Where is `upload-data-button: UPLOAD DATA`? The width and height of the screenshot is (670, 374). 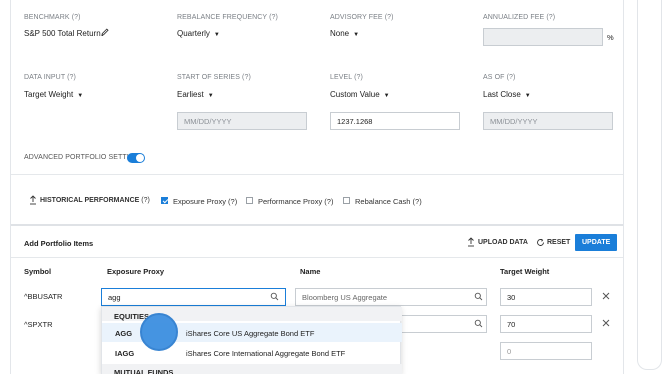
upload-data-button: UPLOAD DATA is located at coordinates (503, 242).